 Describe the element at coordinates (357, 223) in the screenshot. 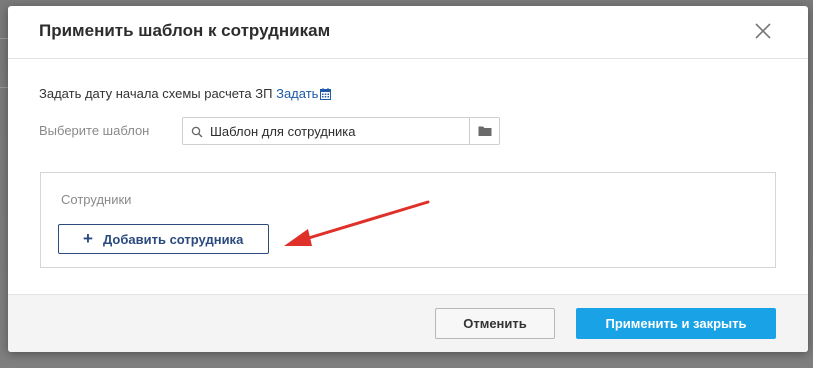

I see `annotation-arrow-icon` at that location.